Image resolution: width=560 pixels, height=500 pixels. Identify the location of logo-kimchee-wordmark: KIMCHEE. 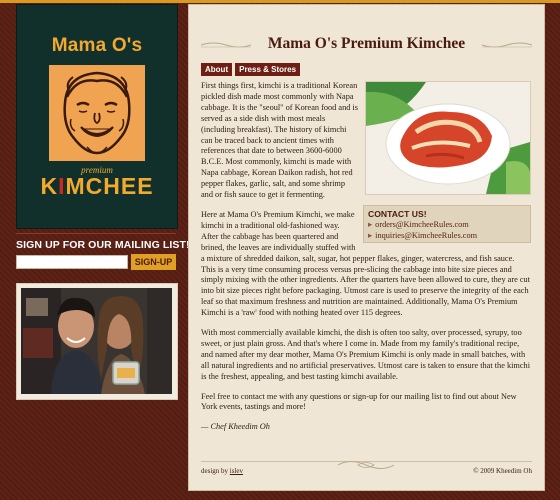
(97, 186).